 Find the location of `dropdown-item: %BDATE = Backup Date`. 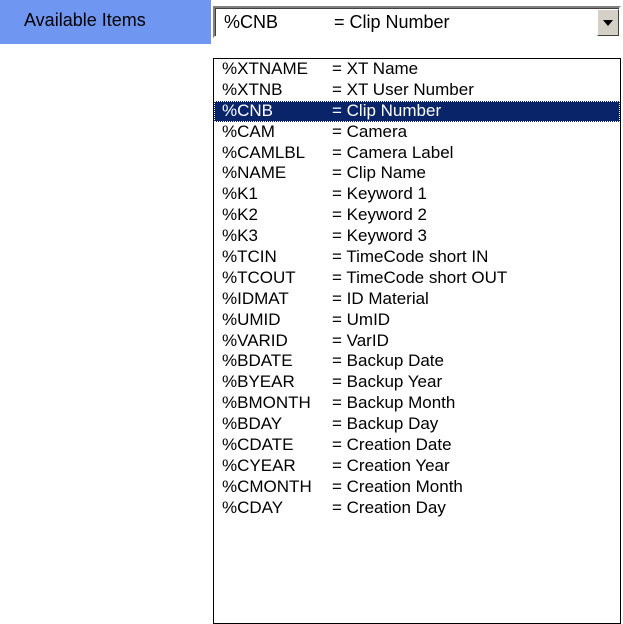

dropdown-item: %BDATE = Backup Date is located at coordinates (417, 361).